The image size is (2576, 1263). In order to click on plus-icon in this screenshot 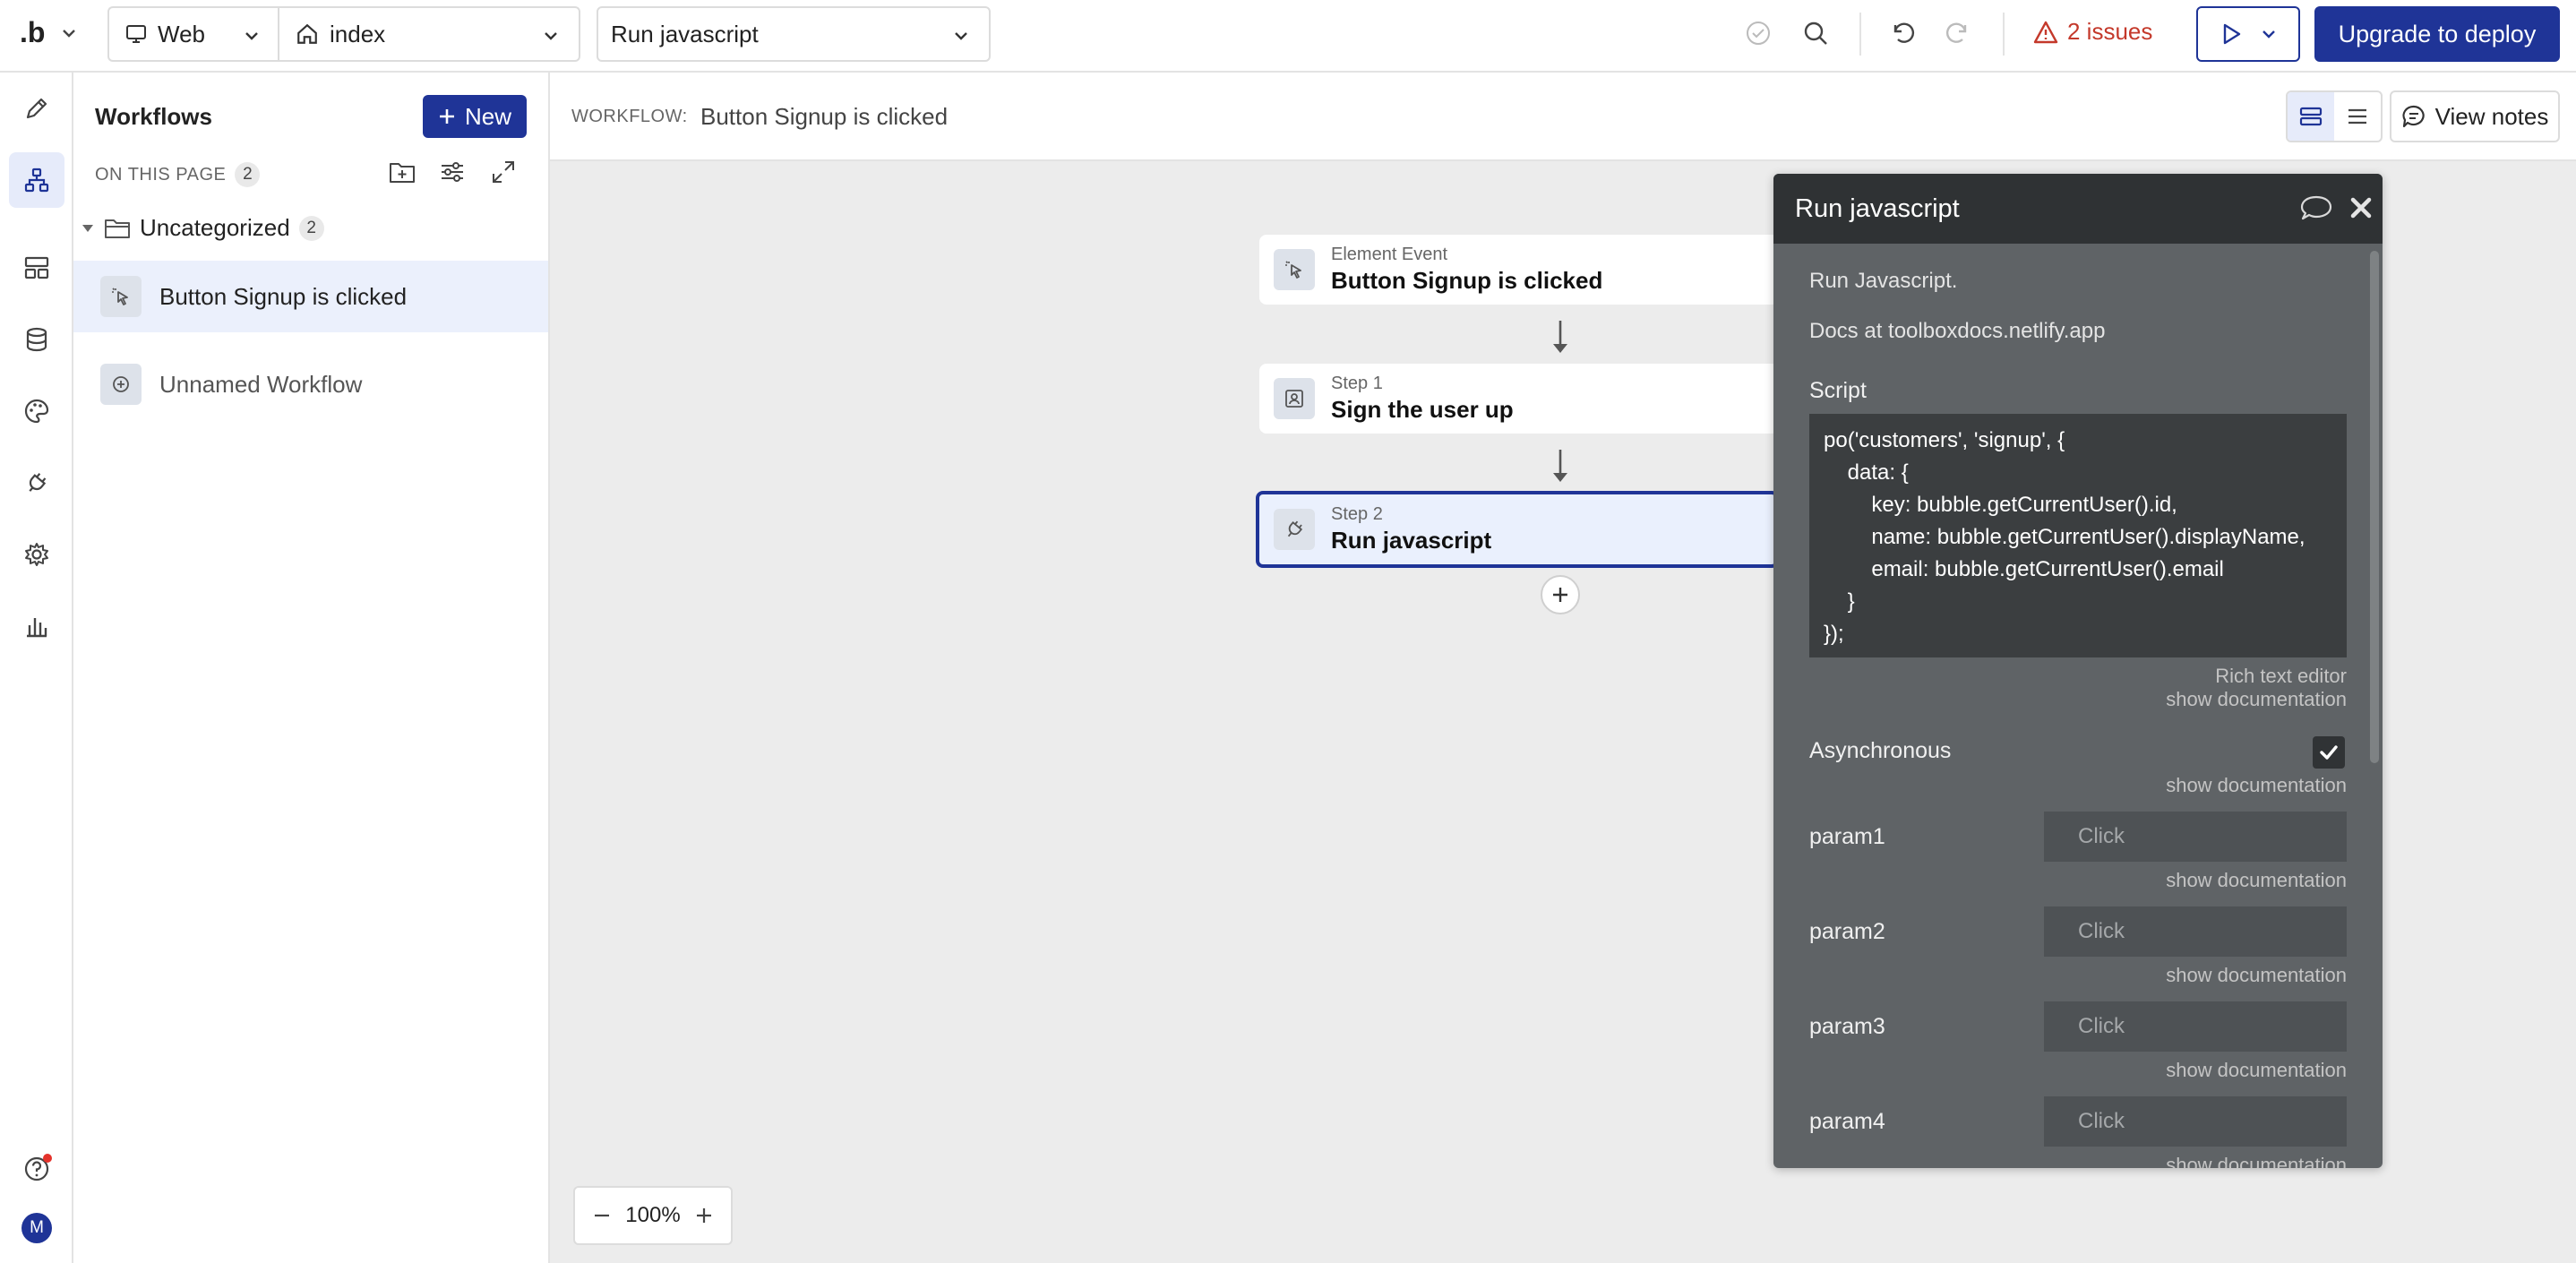, I will do `click(1560, 595)`.